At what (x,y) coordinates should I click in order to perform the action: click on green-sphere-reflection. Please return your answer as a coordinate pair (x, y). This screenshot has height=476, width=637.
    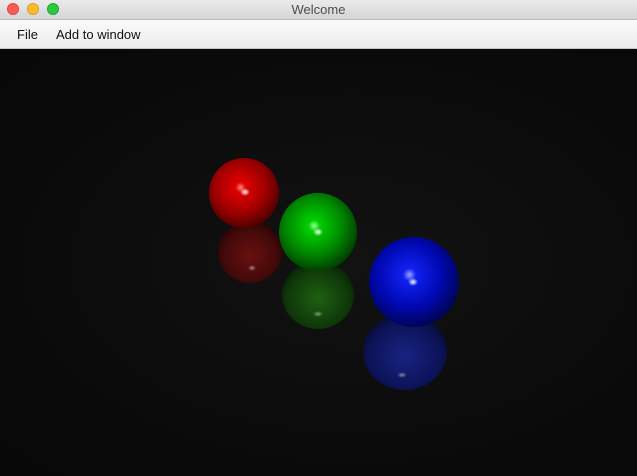
    Looking at the image, I should click on (318, 295).